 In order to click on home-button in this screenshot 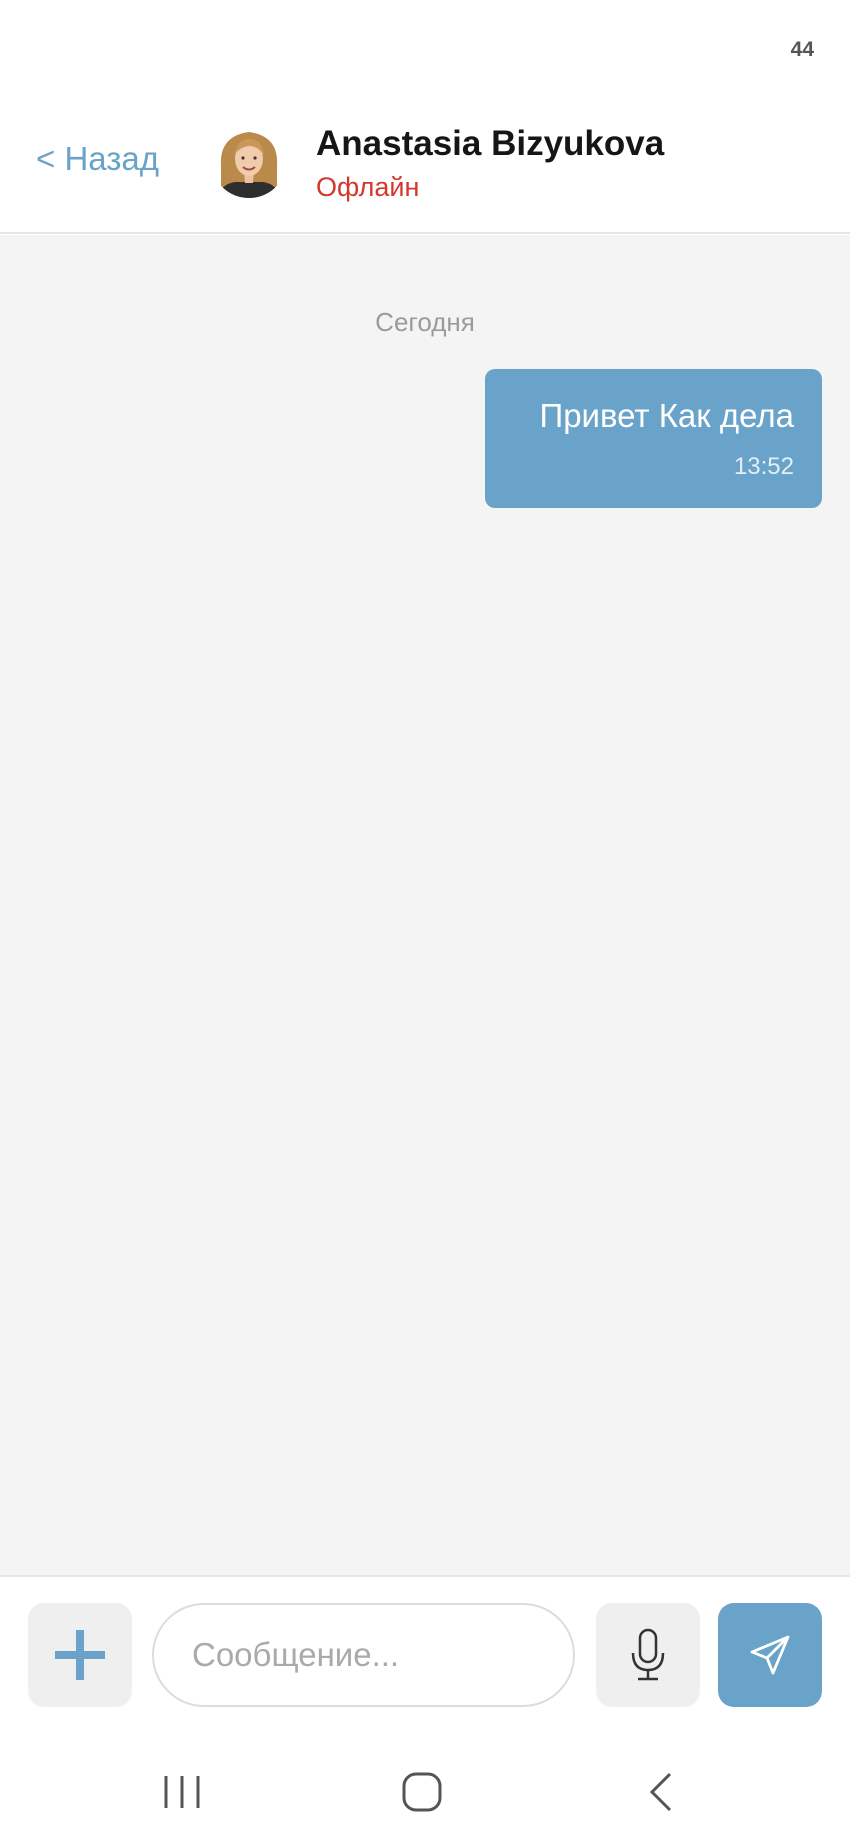, I will do `click(422, 1792)`.